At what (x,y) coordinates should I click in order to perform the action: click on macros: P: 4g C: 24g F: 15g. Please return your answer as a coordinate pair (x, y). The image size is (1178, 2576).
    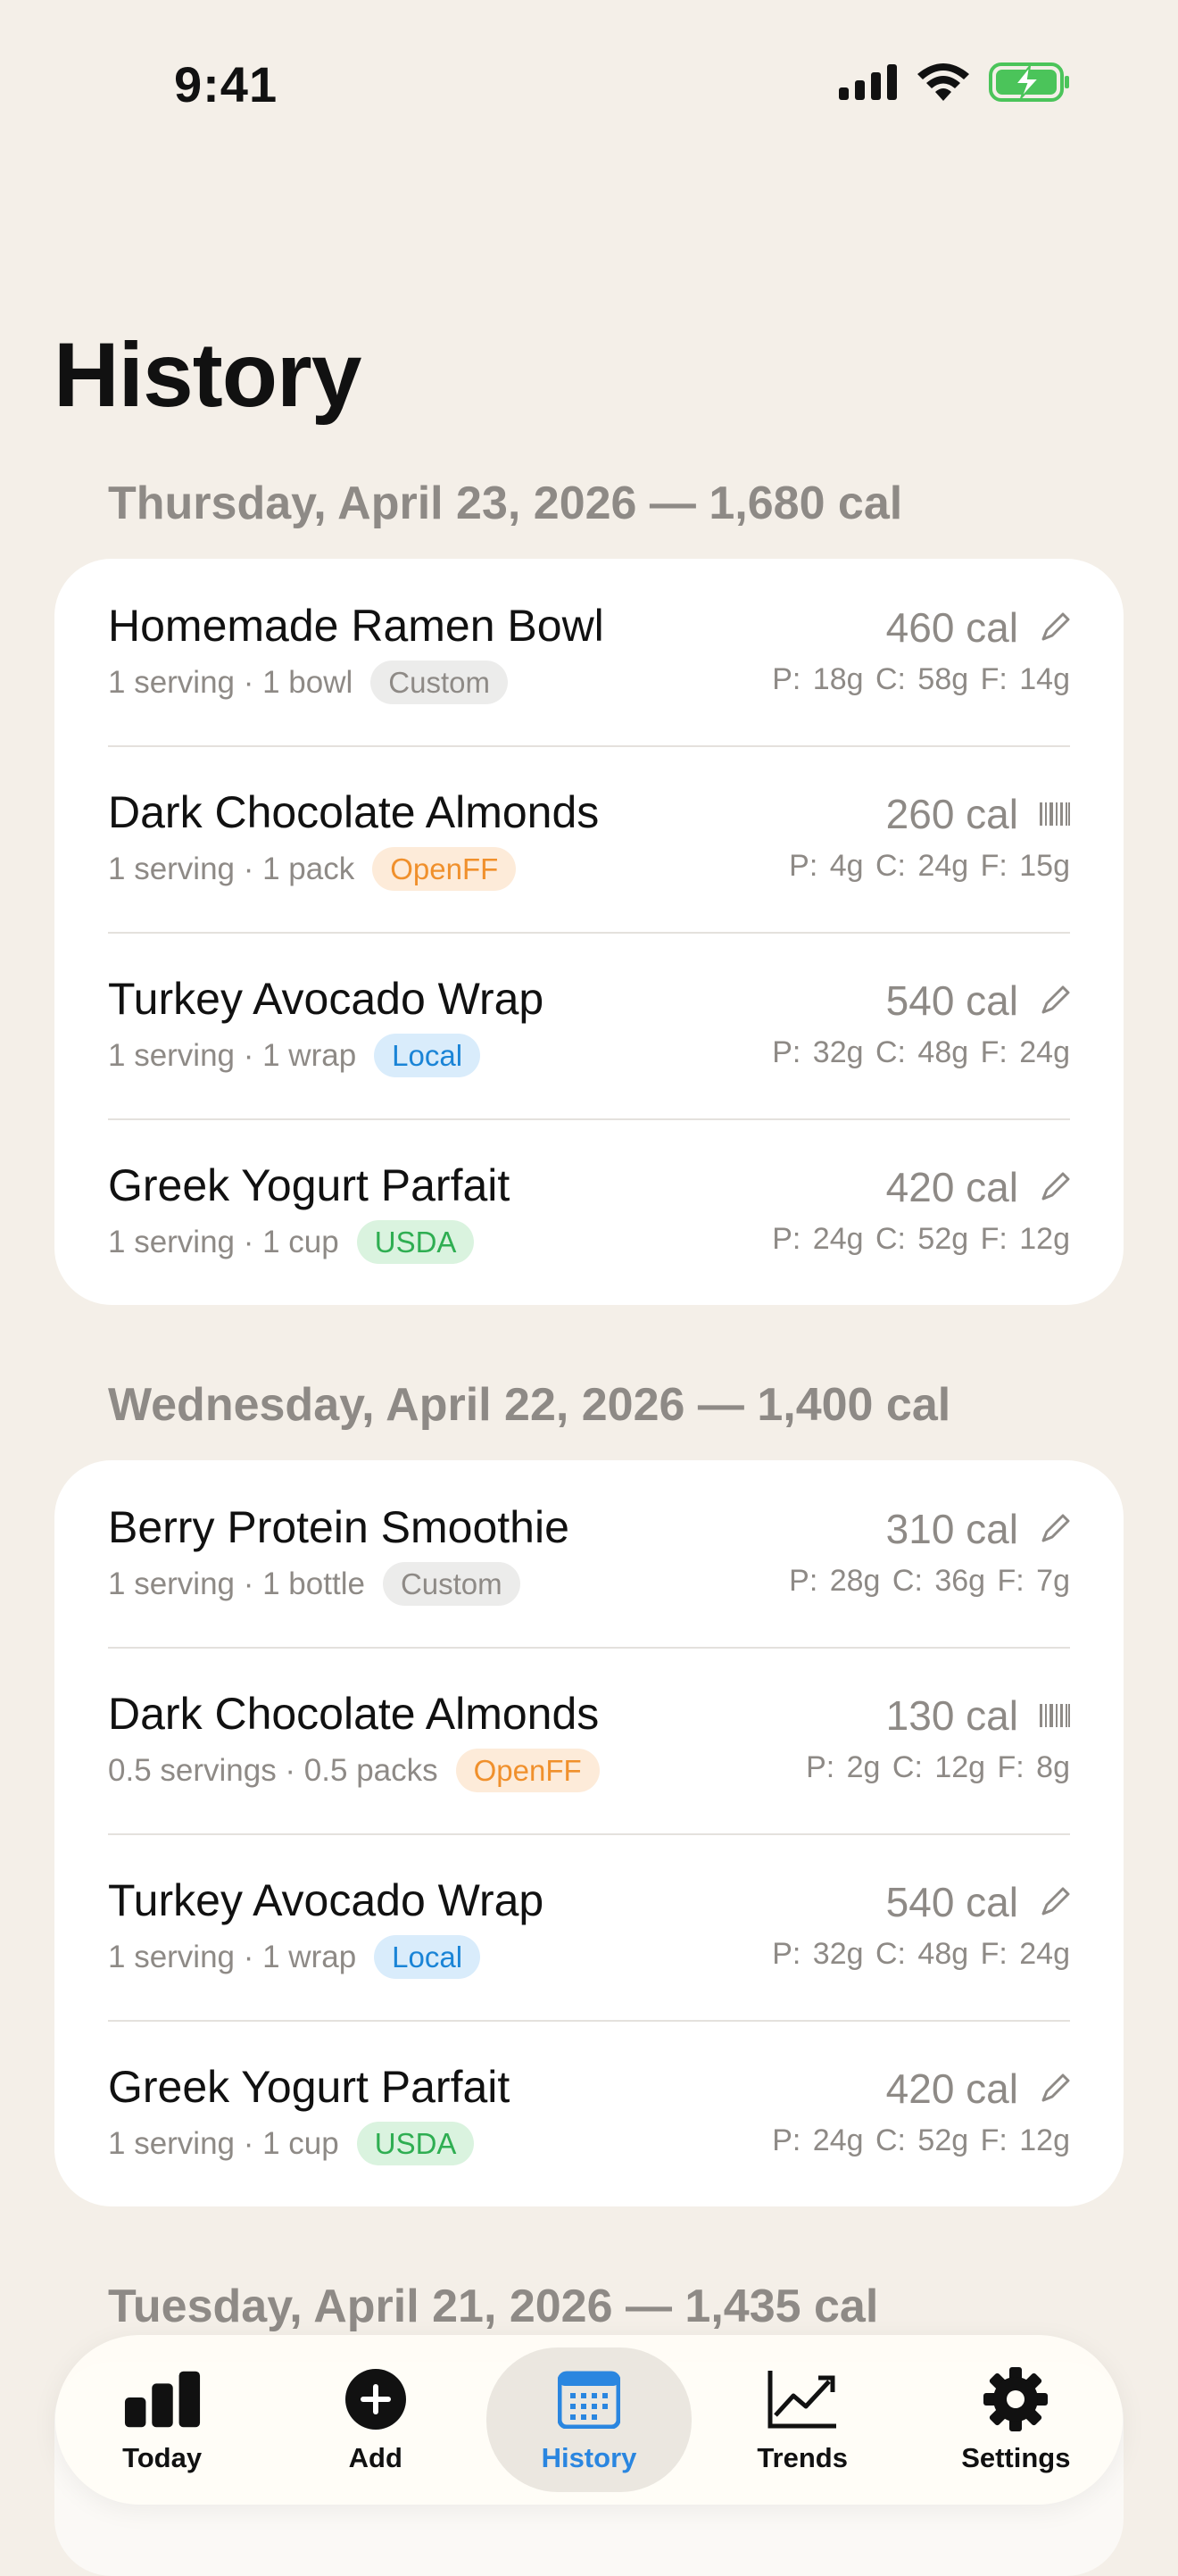
    Looking at the image, I should click on (929, 866).